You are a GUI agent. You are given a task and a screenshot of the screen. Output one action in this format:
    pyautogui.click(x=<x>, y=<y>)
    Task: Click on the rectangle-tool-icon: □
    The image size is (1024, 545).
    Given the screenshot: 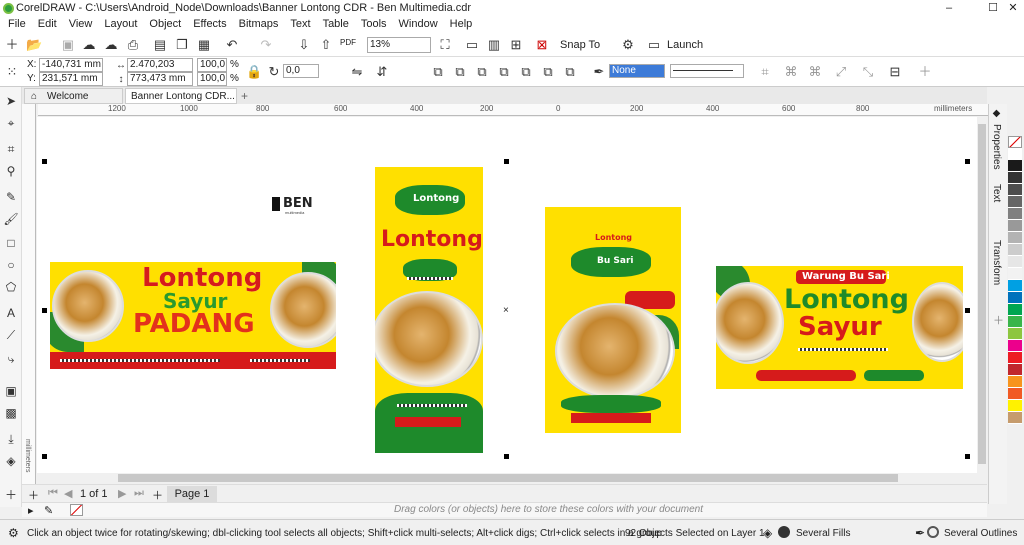 What is the action you would take?
    pyautogui.click(x=11, y=243)
    